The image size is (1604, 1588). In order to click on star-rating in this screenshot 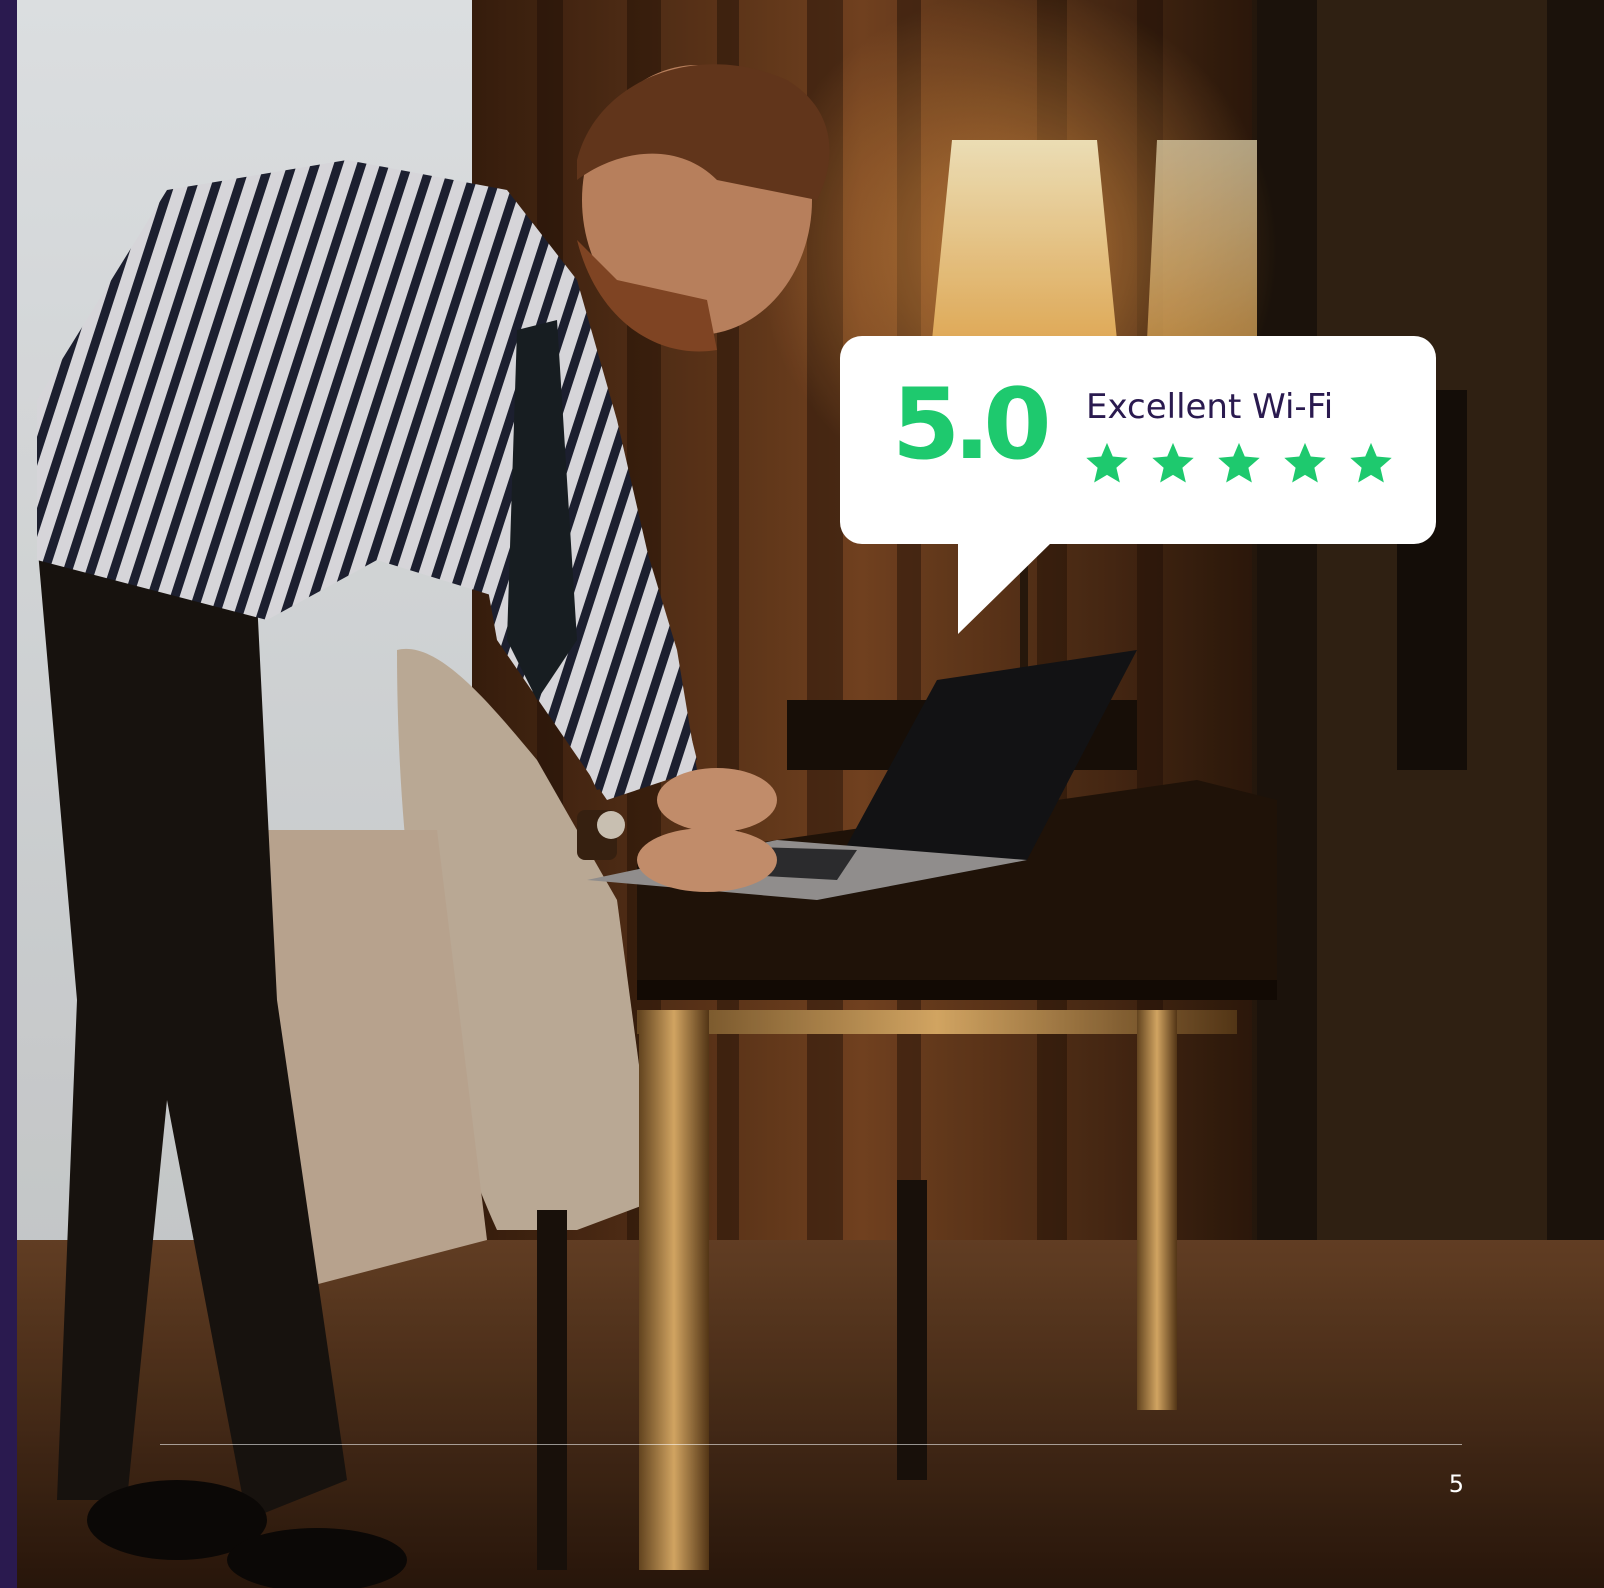, I will do `click(1239, 463)`.